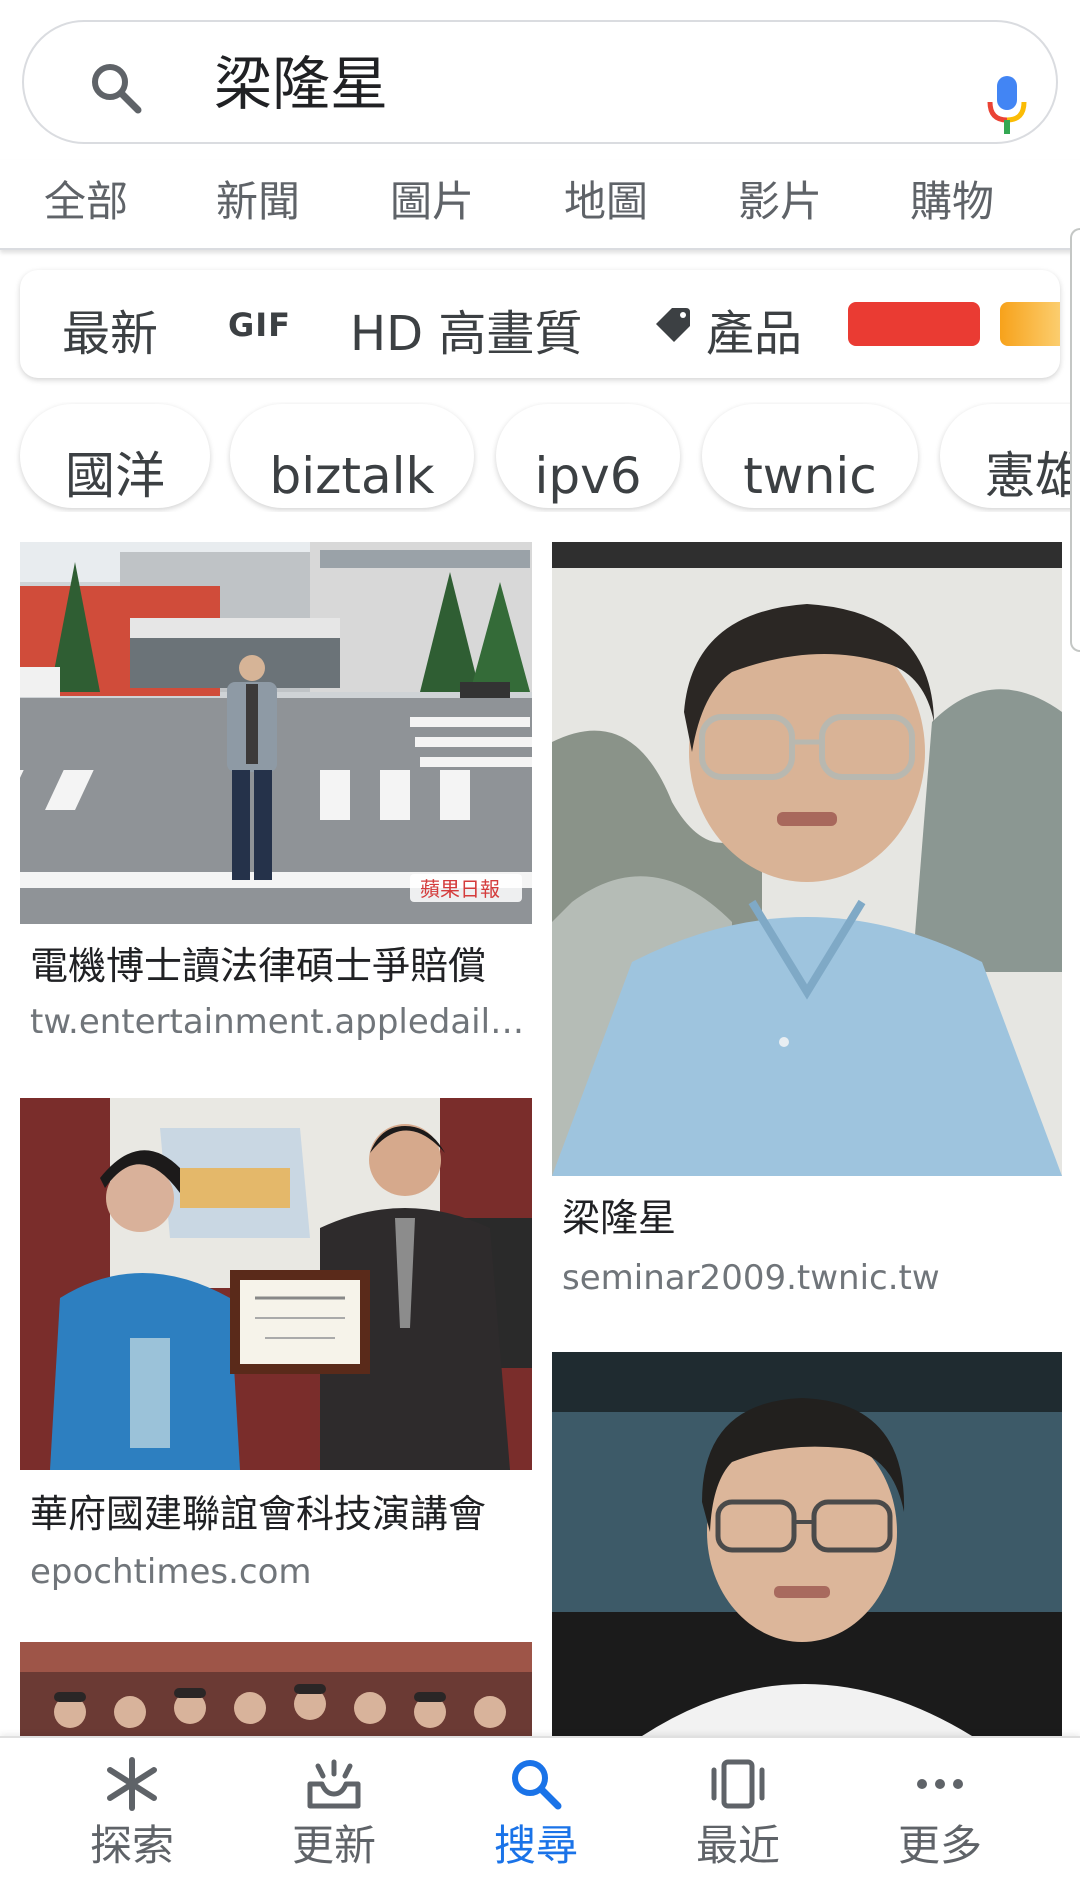  What do you see at coordinates (115, 456) in the screenshot?
I see `chip-guoyang: 國洋` at bounding box center [115, 456].